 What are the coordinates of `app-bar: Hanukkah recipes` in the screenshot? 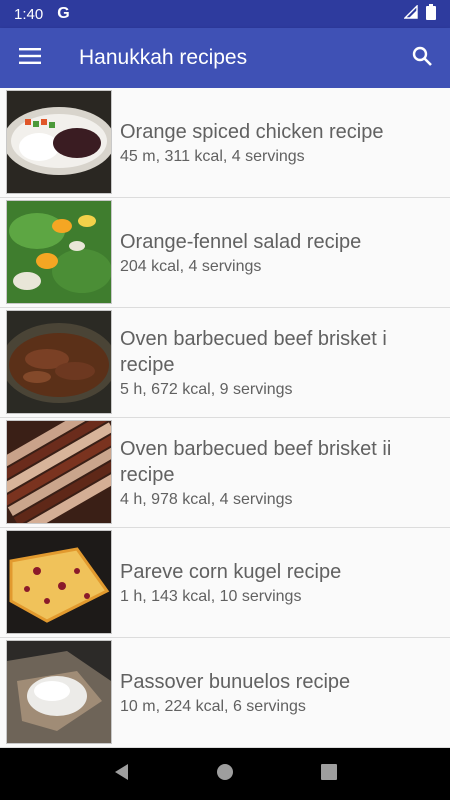 It's located at (225, 58).